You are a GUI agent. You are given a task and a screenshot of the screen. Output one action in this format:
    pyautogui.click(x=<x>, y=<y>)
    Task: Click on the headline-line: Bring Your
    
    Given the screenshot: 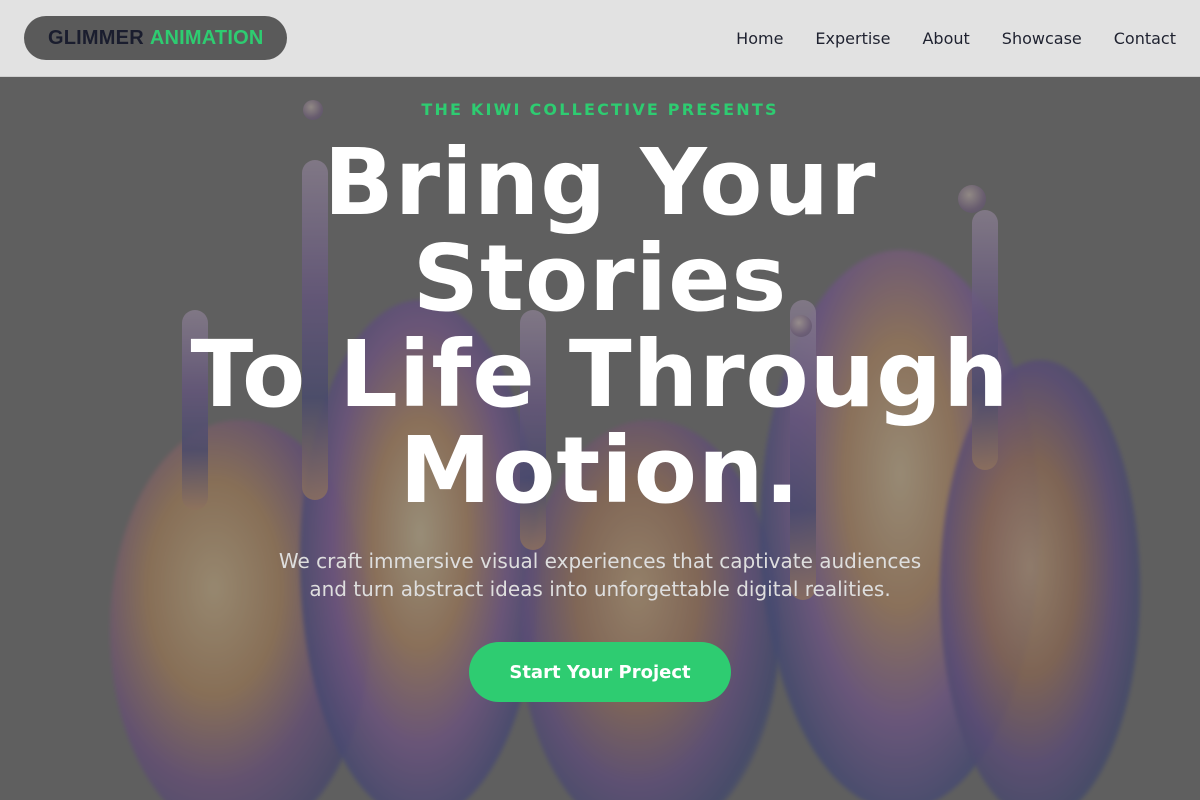 What is the action you would take?
    pyautogui.click(x=600, y=182)
    